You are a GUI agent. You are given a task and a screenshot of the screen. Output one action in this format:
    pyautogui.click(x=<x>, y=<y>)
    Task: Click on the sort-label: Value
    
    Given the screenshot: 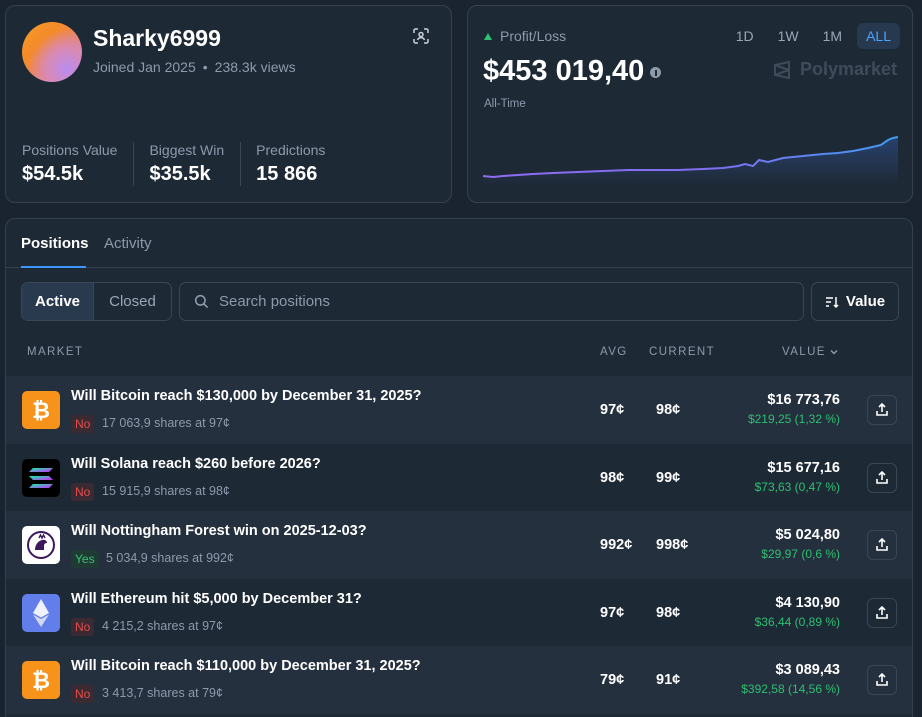 What is the action you would take?
    pyautogui.click(x=865, y=301)
    